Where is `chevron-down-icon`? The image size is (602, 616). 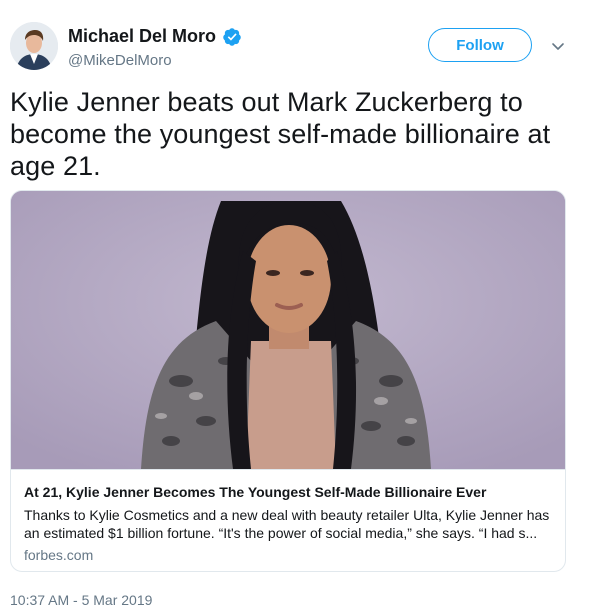 chevron-down-icon is located at coordinates (558, 46).